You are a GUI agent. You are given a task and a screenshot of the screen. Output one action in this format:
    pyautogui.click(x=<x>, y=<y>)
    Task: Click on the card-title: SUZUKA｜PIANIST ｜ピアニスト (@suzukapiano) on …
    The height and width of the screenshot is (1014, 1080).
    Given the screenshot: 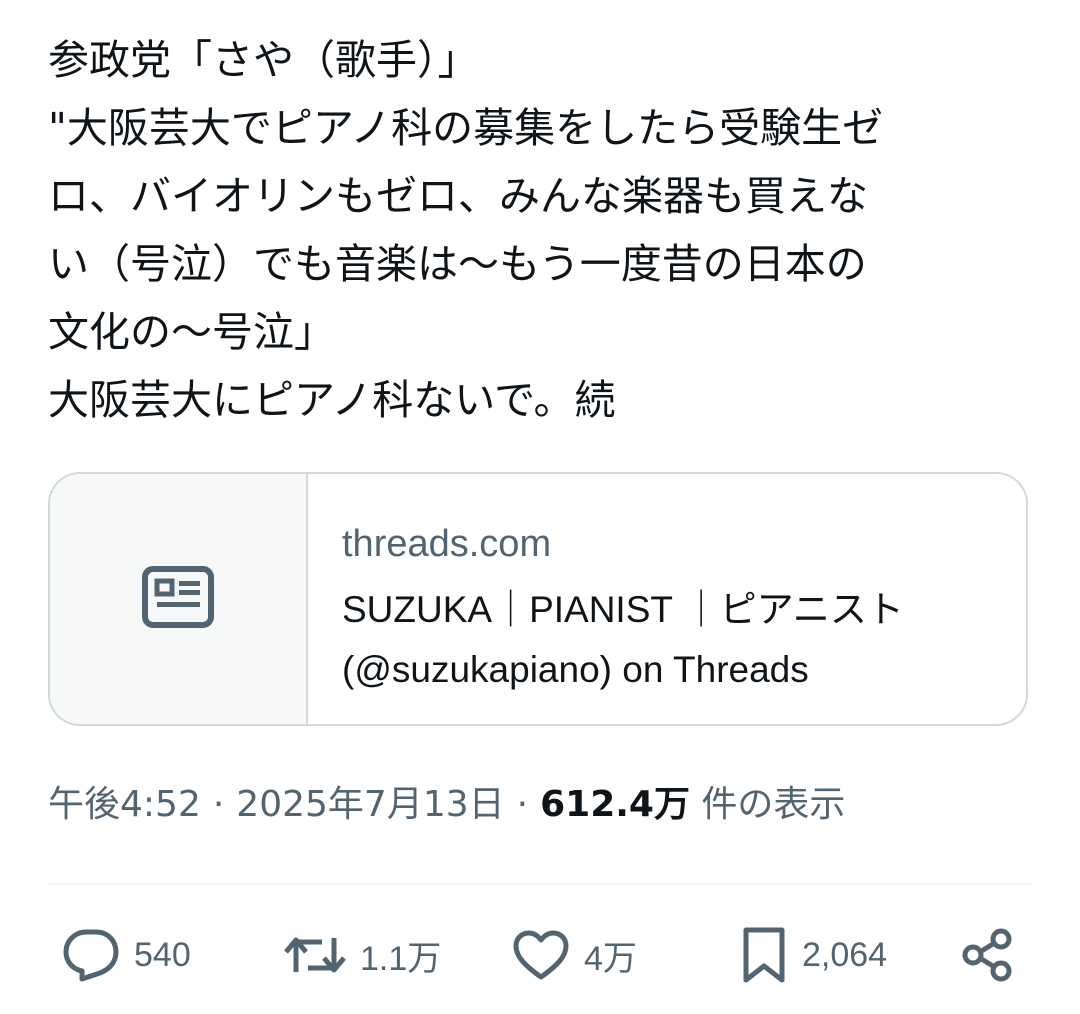 What is the action you would take?
    pyautogui.click(x=684, y=640)
    